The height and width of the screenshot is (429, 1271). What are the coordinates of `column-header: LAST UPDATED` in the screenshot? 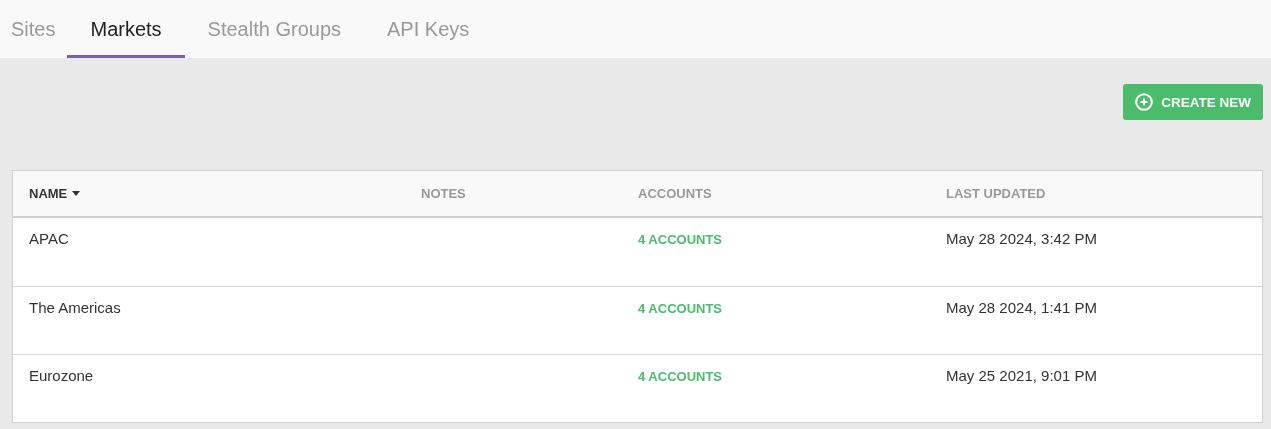 It's located at (996, 193).